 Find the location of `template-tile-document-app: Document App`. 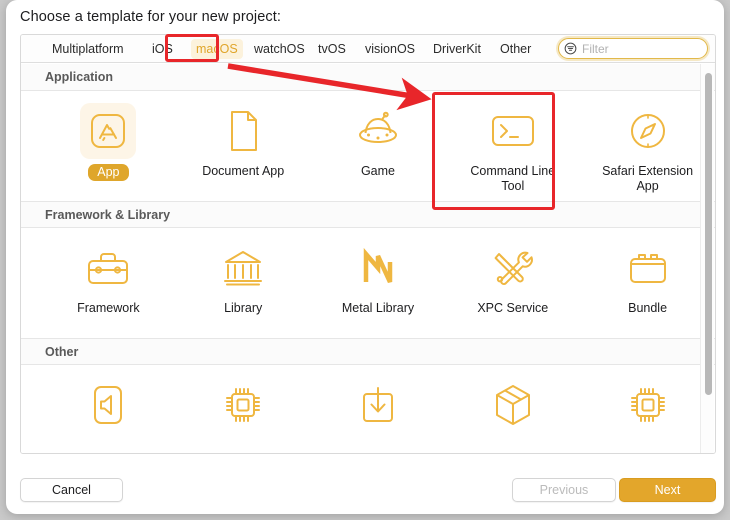

template-tile-document-app: Document App is located at coordinates (243, 146).